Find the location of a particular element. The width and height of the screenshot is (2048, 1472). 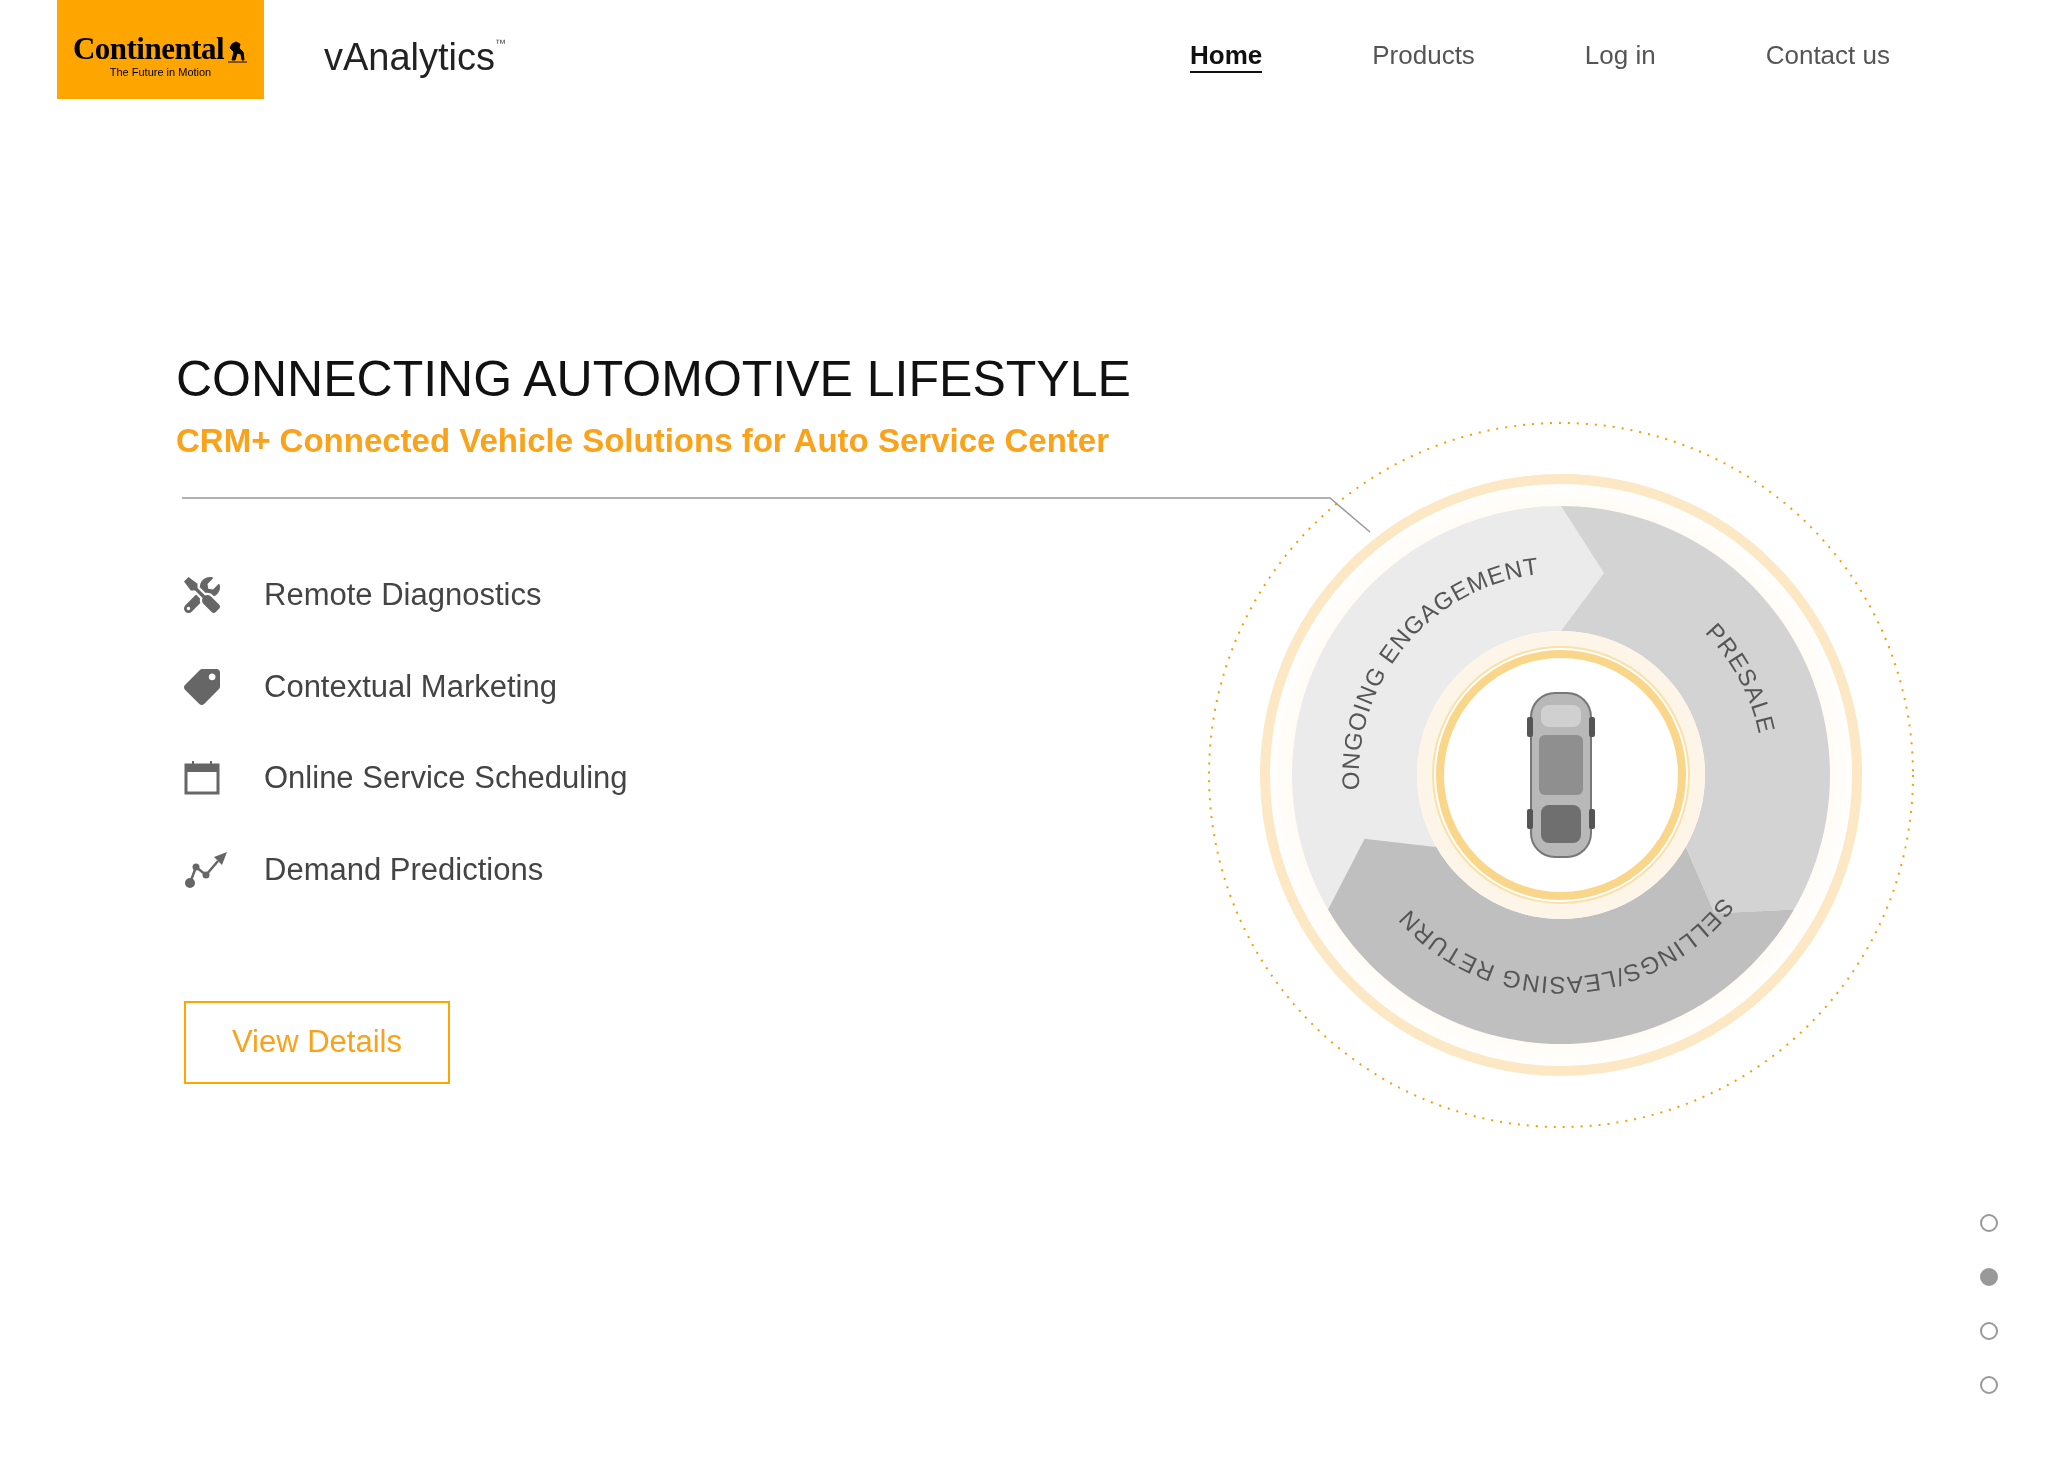

trend-chart-icon is located at coordinates (206, 869).